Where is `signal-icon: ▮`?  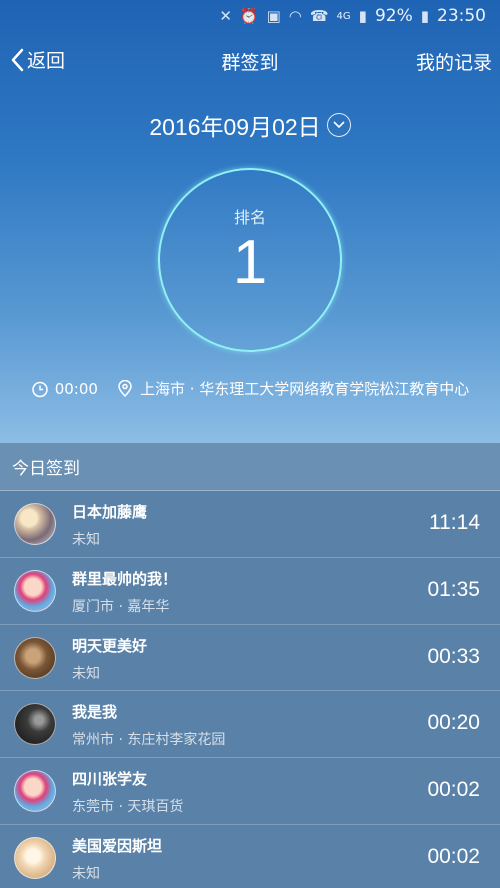
signal-icon: ▮ is located at coordinates (362, 16).